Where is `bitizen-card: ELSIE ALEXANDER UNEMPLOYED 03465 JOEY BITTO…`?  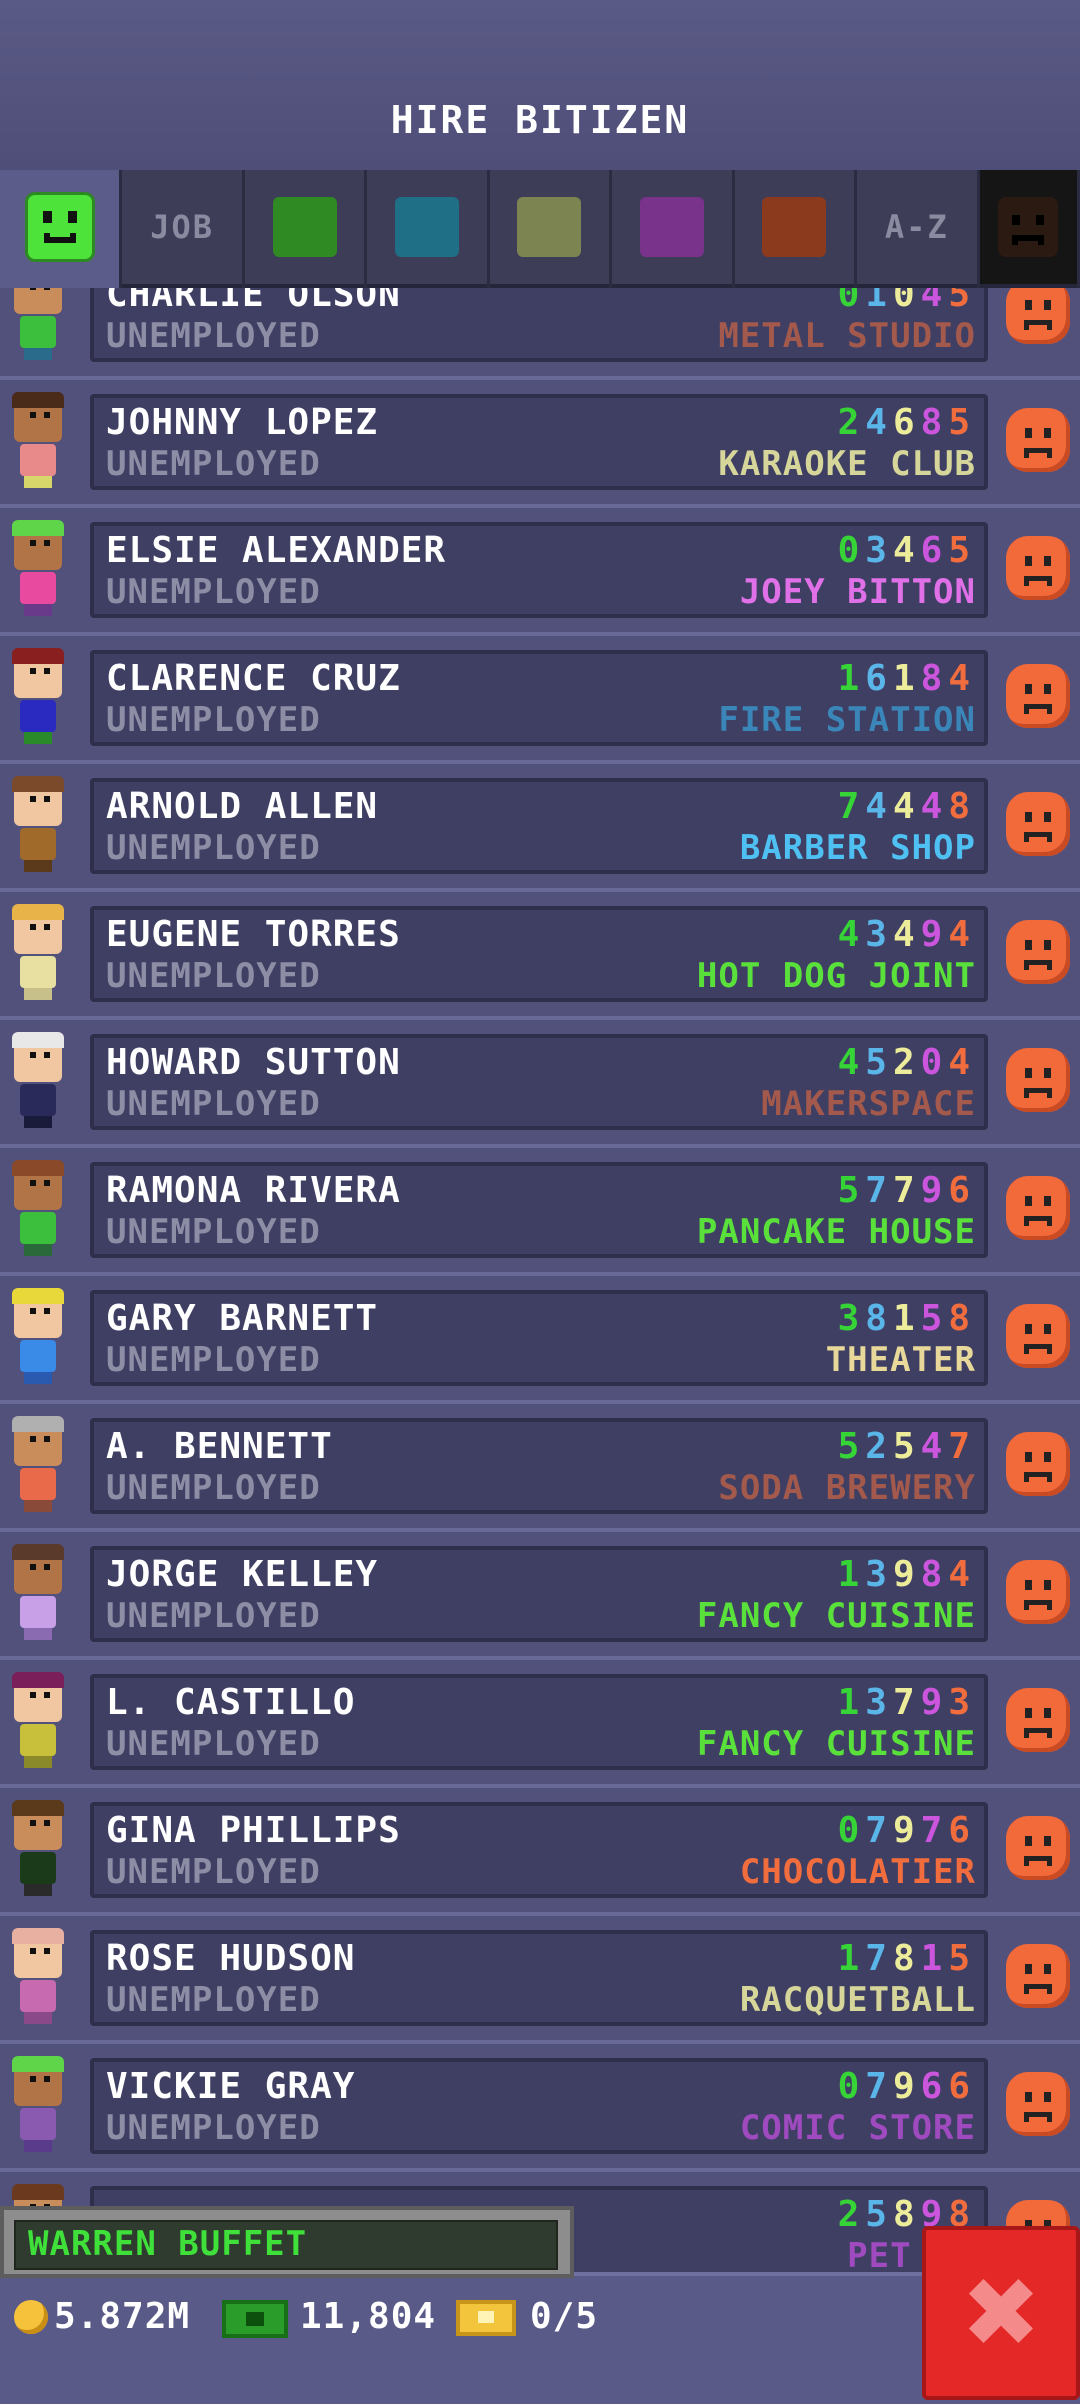 bitizen-card: ELSIE ALEXANDER UNEMPLOYED 03465 JOEY BITTO… is located at coordinates (539, 570).